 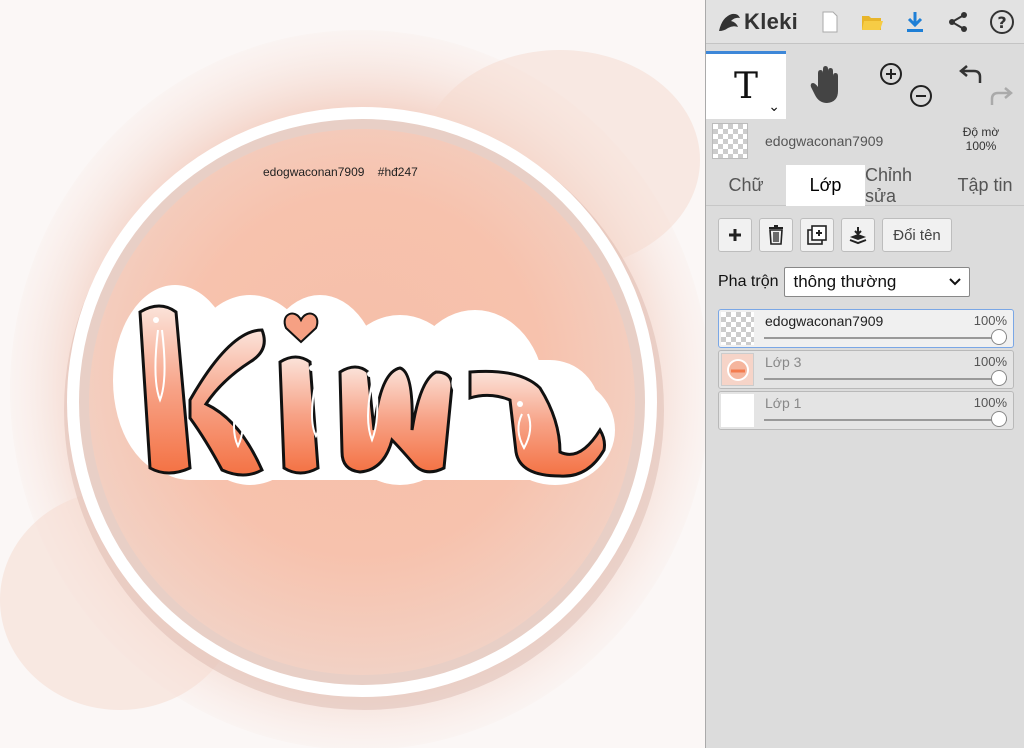 I want to click on new-file-icon, so click(x=830, y=22).